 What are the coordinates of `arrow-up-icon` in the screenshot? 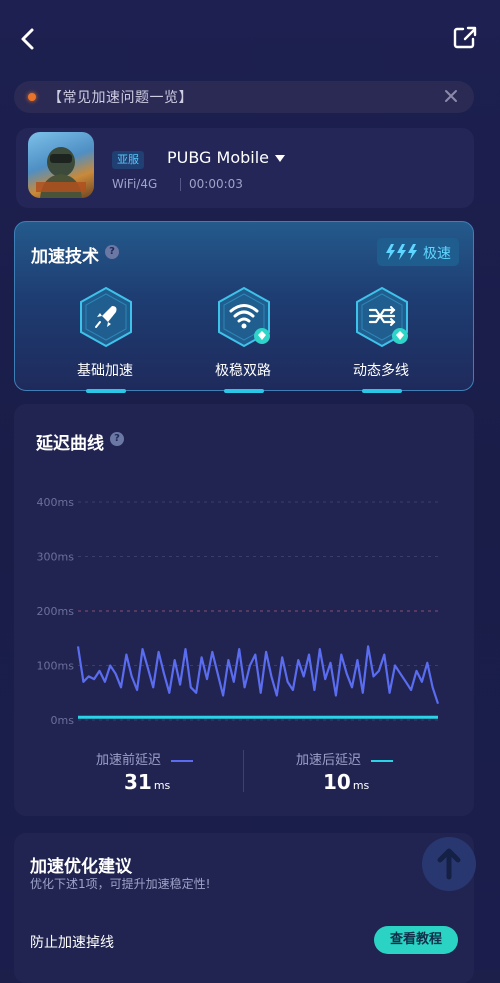 It's located at (449, 864).